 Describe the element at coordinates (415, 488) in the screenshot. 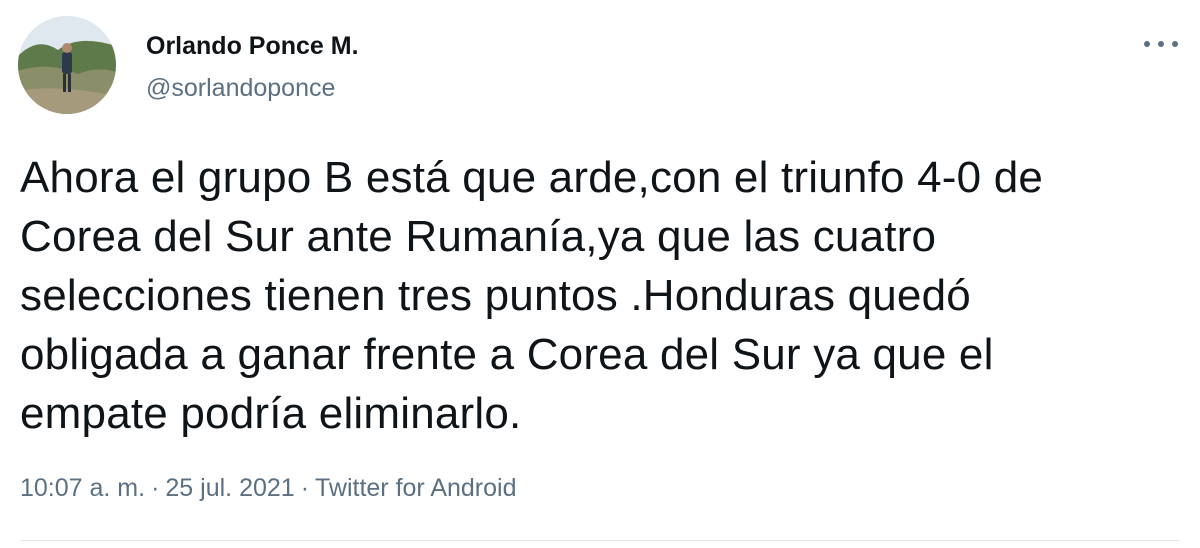

I see `tweet-source: Twitter for Android` at that location.